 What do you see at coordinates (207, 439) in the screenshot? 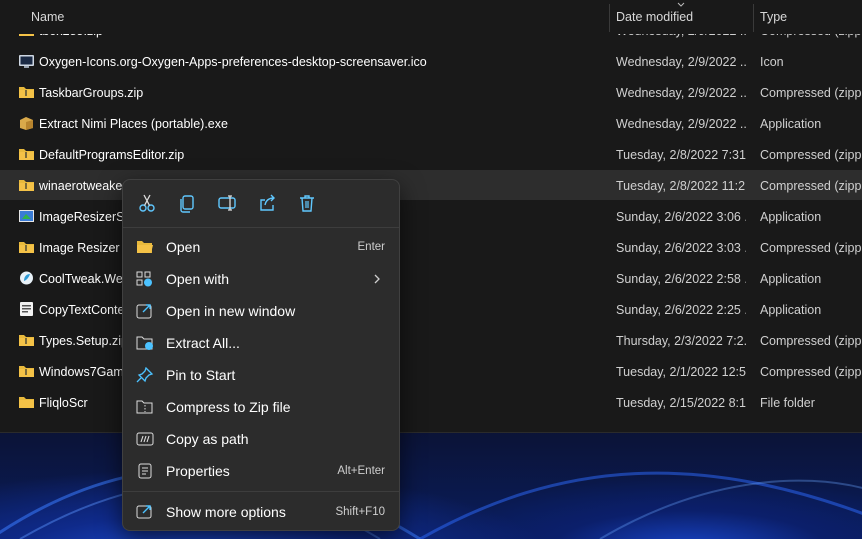
I see `menu-item-label: Copy as path` at bounding box center [207, 439].